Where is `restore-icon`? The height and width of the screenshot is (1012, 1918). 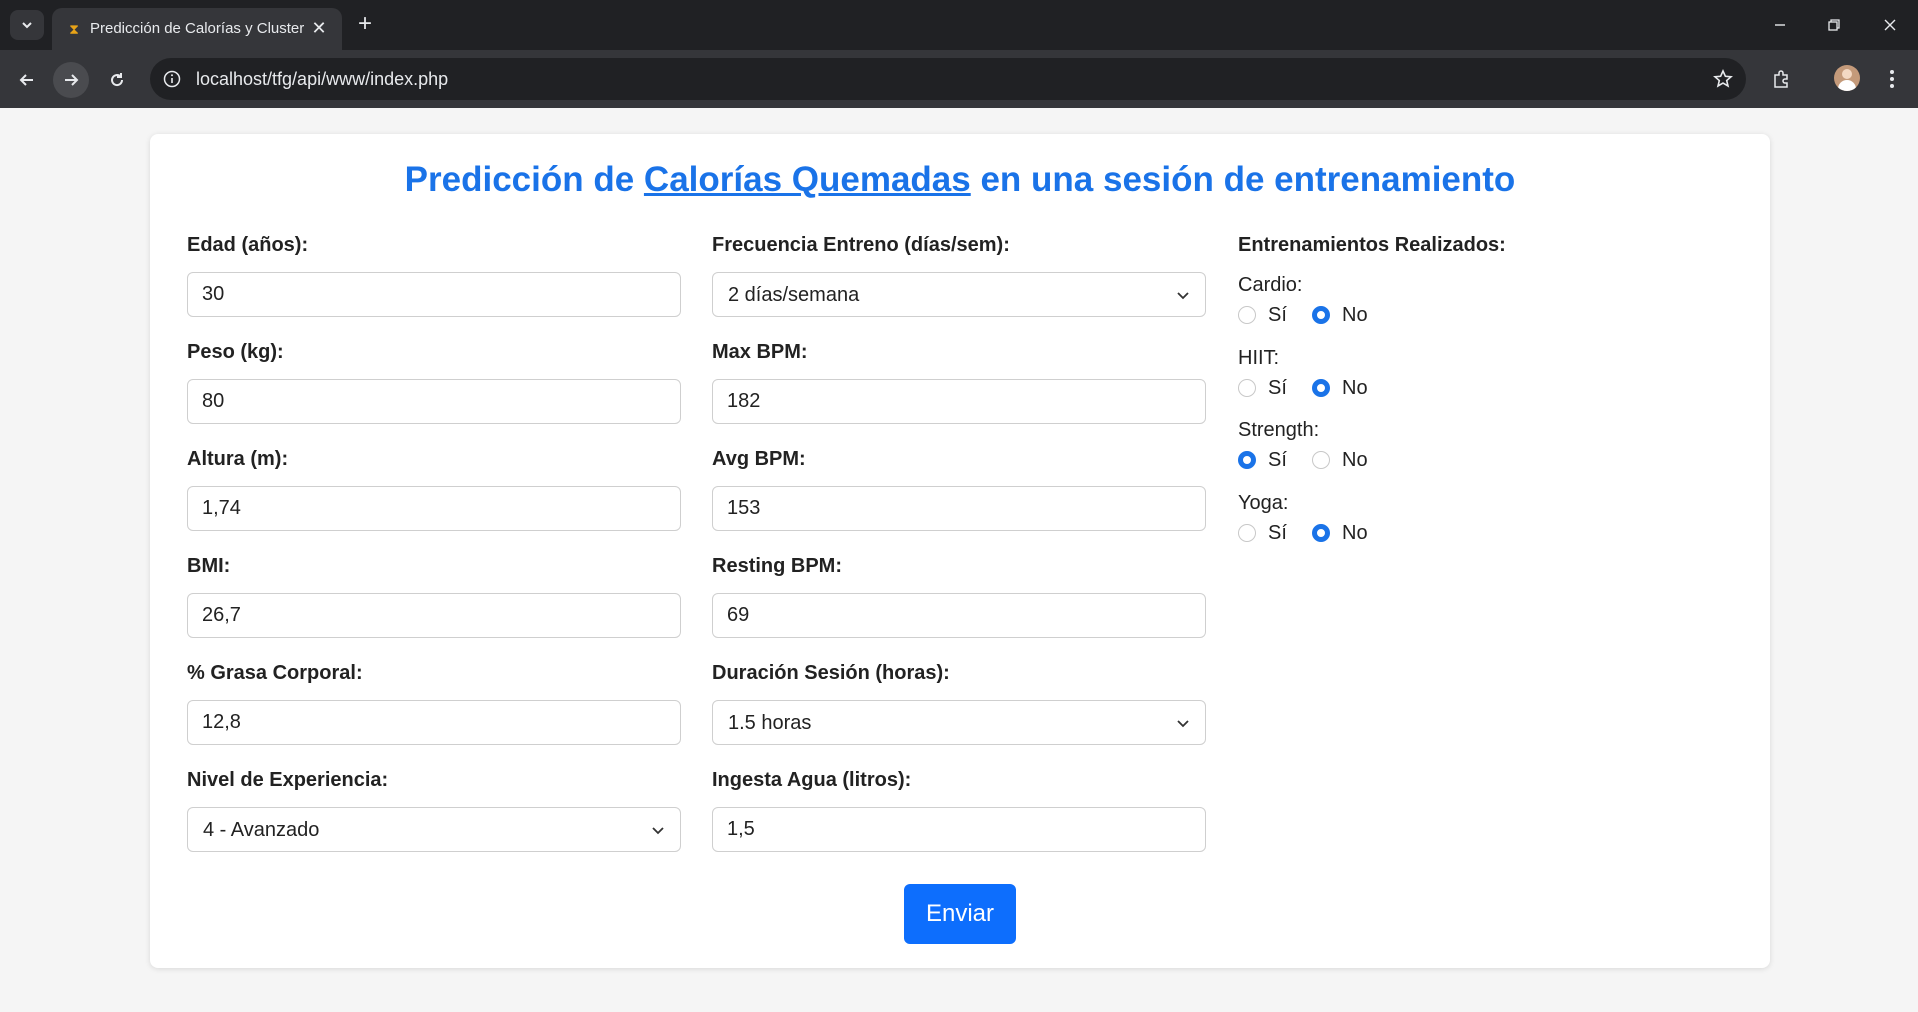 restore-icon is located at coordinates (1834, 25).